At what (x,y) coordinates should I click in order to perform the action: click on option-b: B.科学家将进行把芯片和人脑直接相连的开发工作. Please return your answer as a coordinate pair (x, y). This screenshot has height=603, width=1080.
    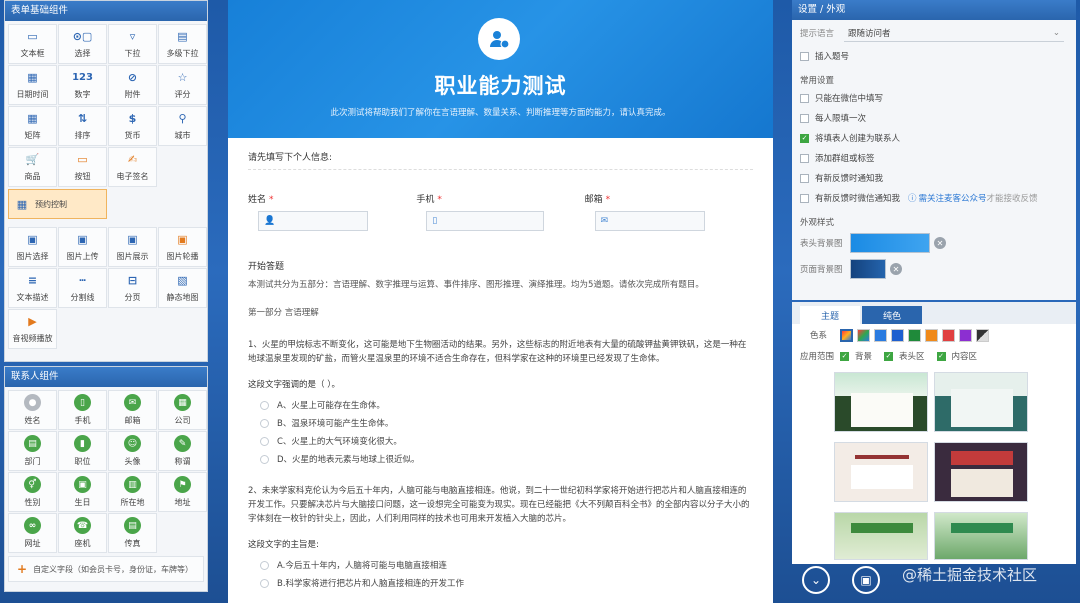
    Looking at the image, I should click on (500, 583).